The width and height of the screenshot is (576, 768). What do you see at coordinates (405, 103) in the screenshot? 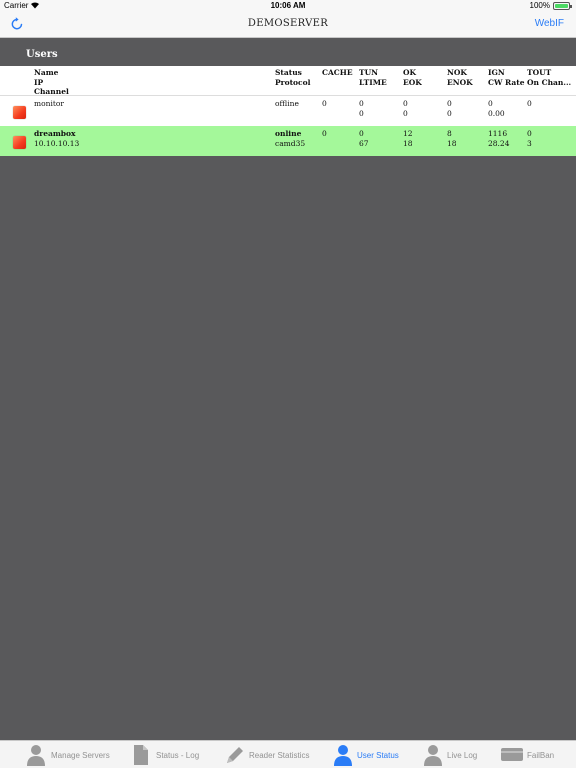
I see `ok-value: 0` at bounding box center [405, 103].